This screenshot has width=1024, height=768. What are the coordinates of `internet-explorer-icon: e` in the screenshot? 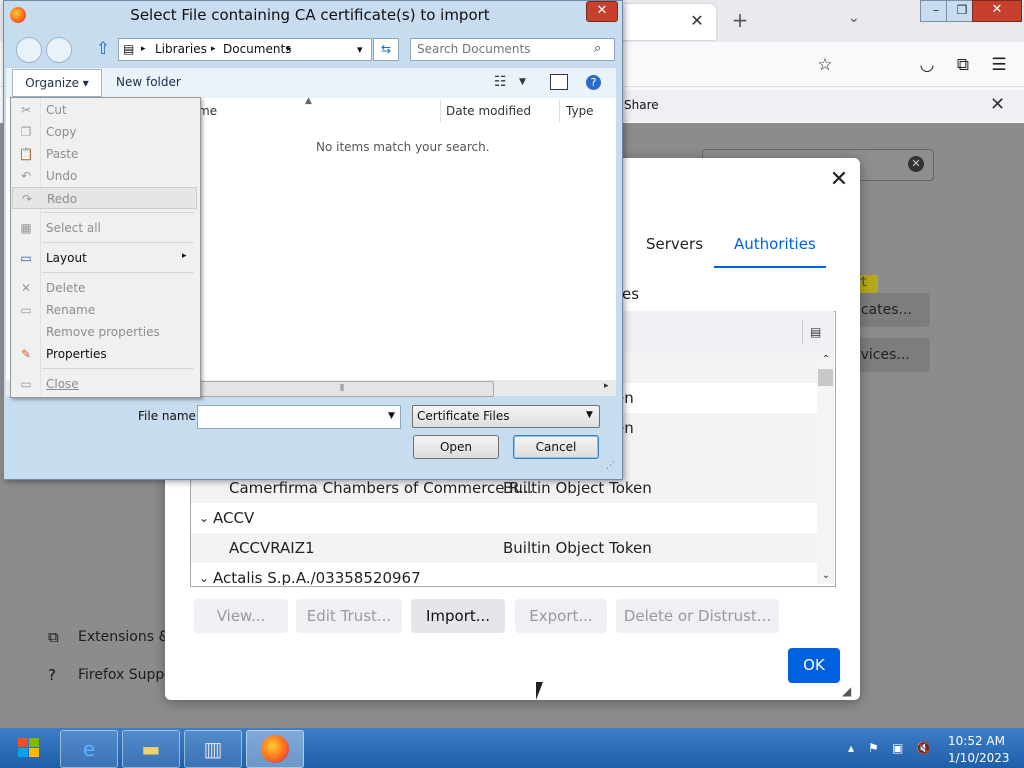 It's located at (89, 749).